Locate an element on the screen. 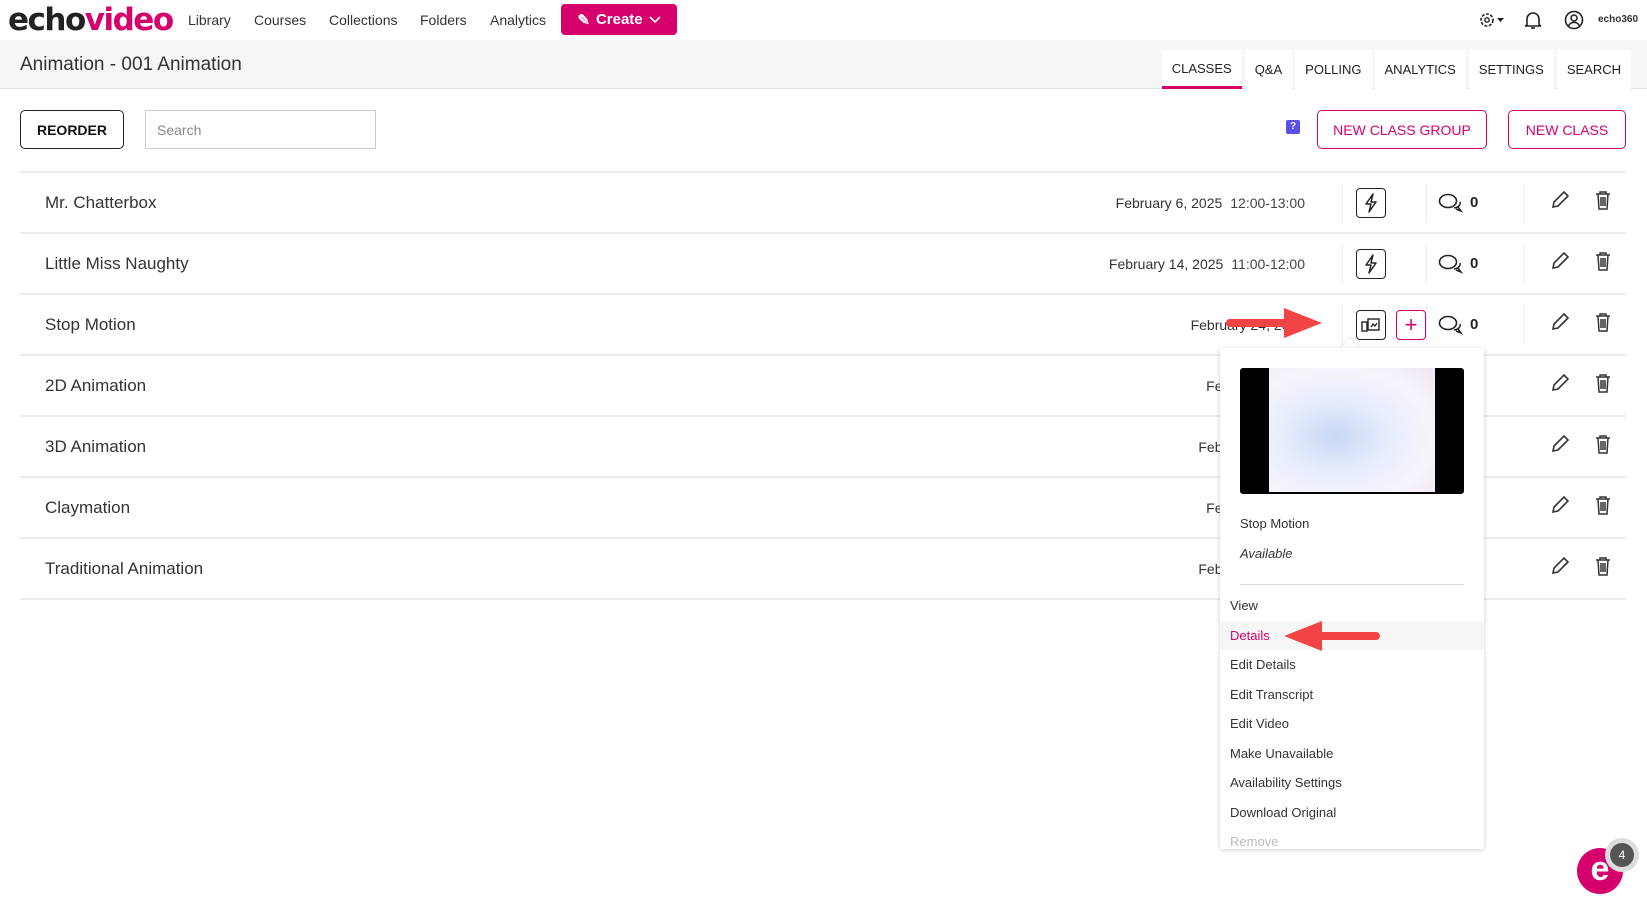 The image size is (1647, 918). menu-item-availability-settings: Availability Settings is located at coordinates (1352, 782).